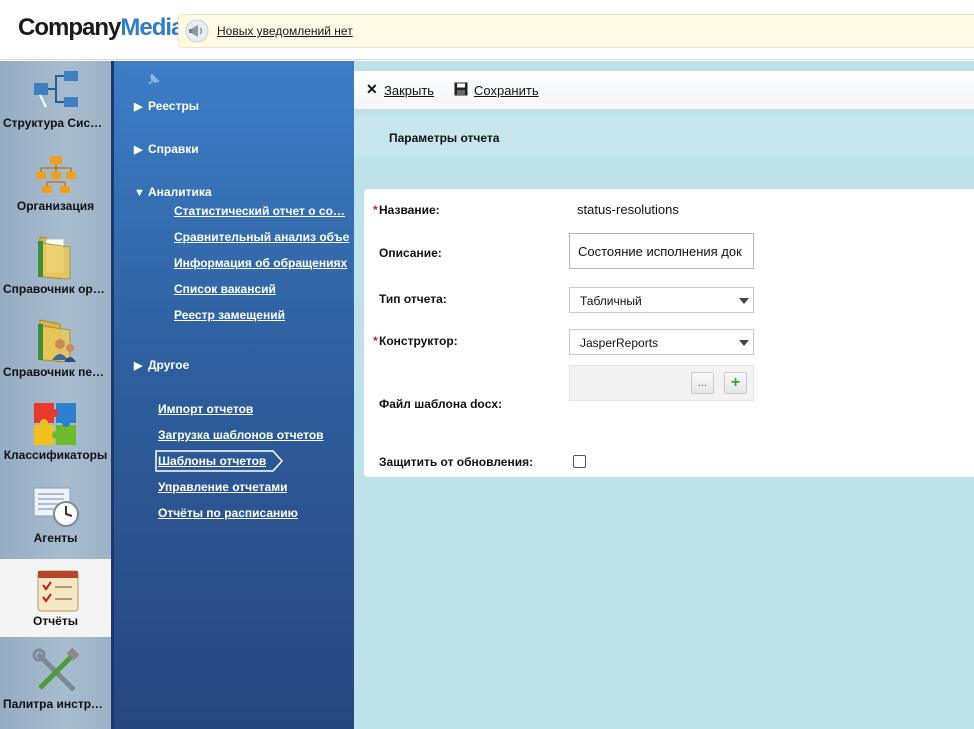  Describe the element at coordinates (205, 409) in the screenshot. I see `nav-link-import-reports: Импорт отчетов` at that location.